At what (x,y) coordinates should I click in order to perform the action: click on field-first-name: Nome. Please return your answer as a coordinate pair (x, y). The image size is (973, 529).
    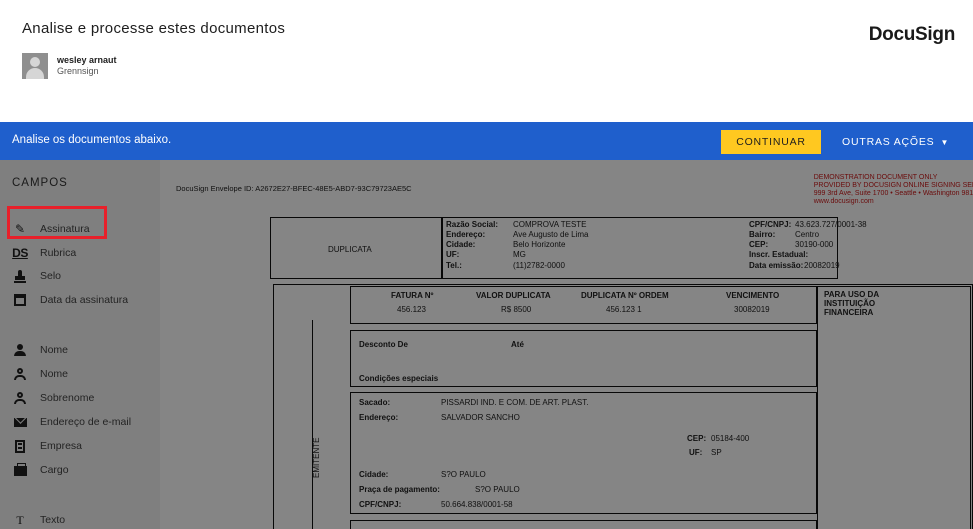
    Looking at the image, I should click on (40, 374).